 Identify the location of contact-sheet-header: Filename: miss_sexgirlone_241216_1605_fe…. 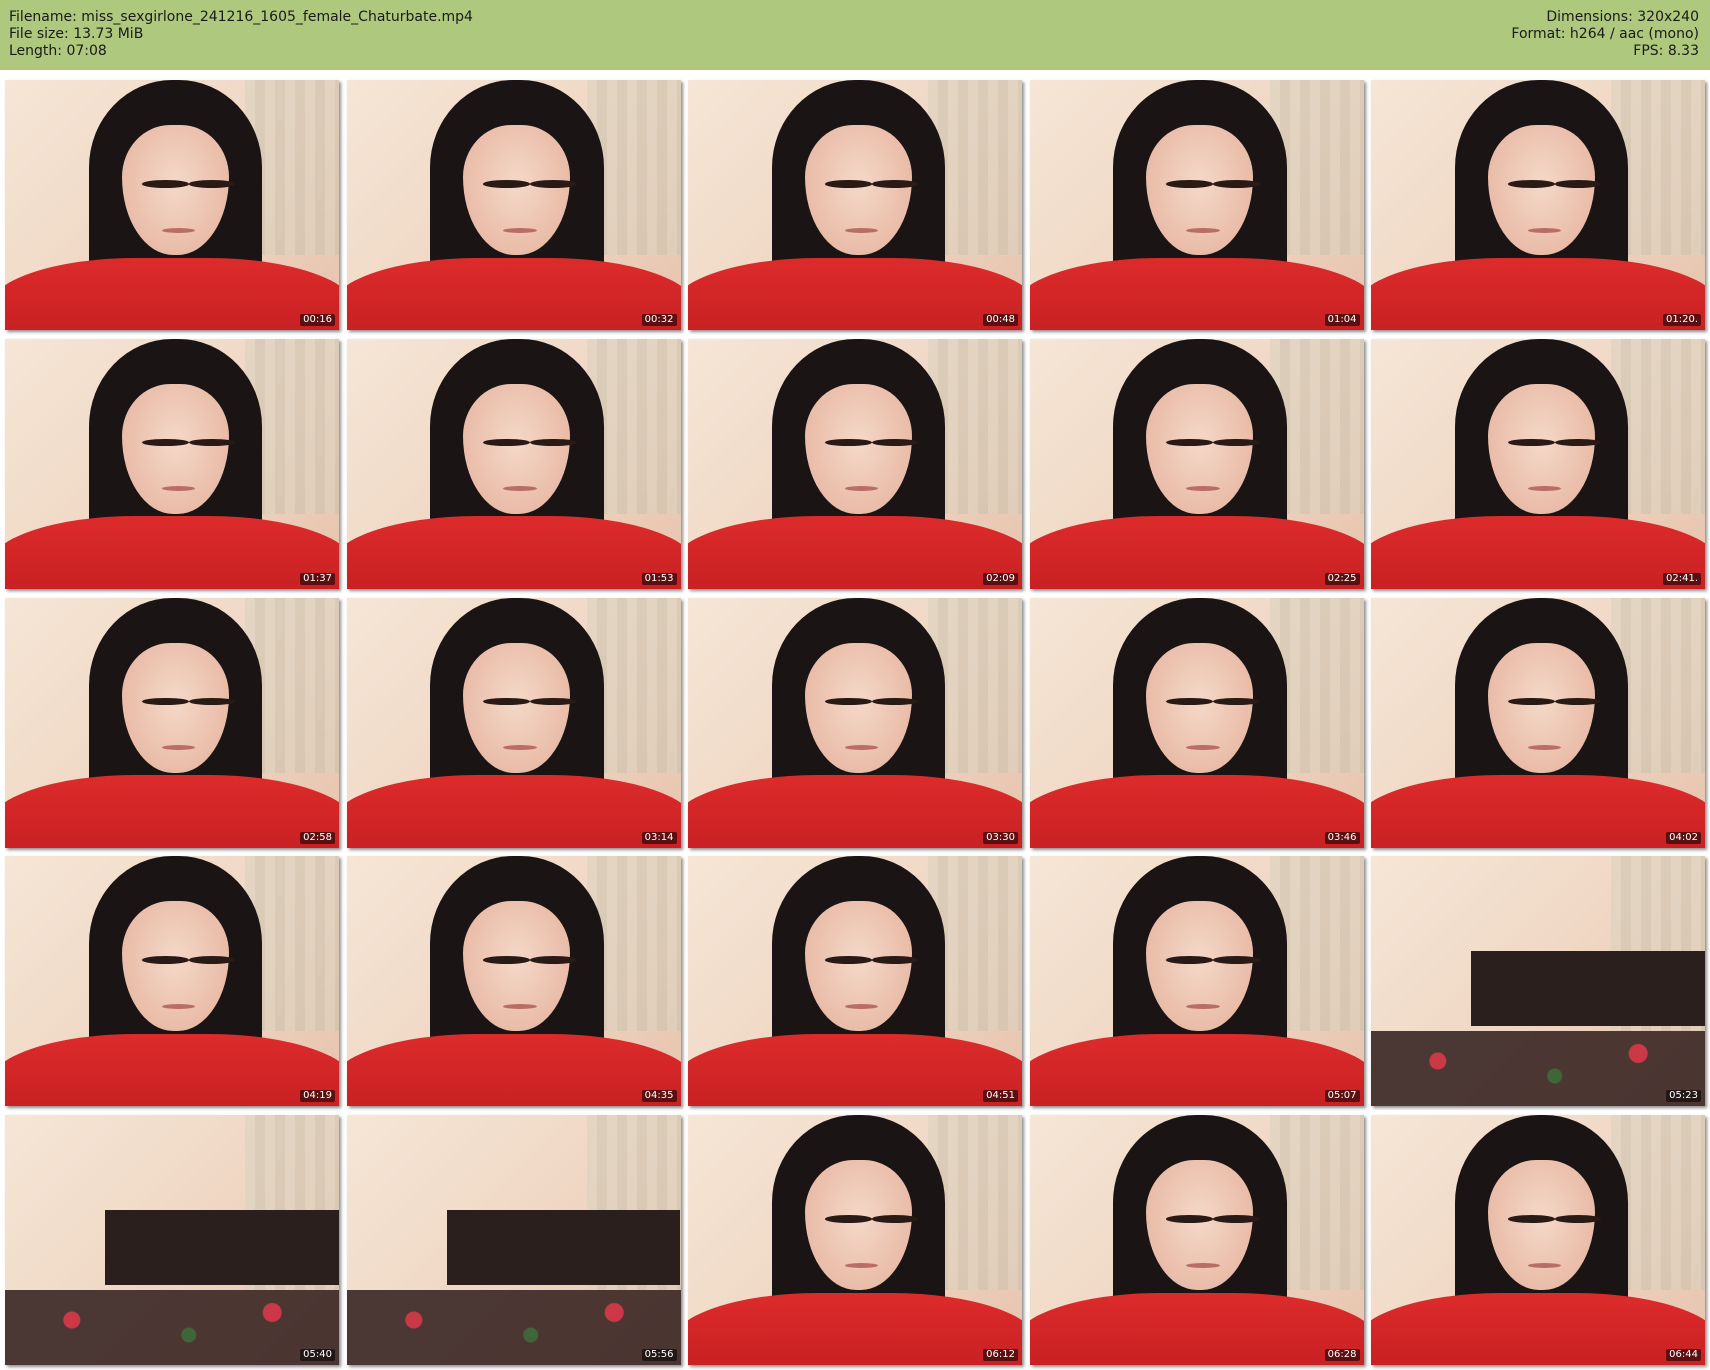
(855, 35).